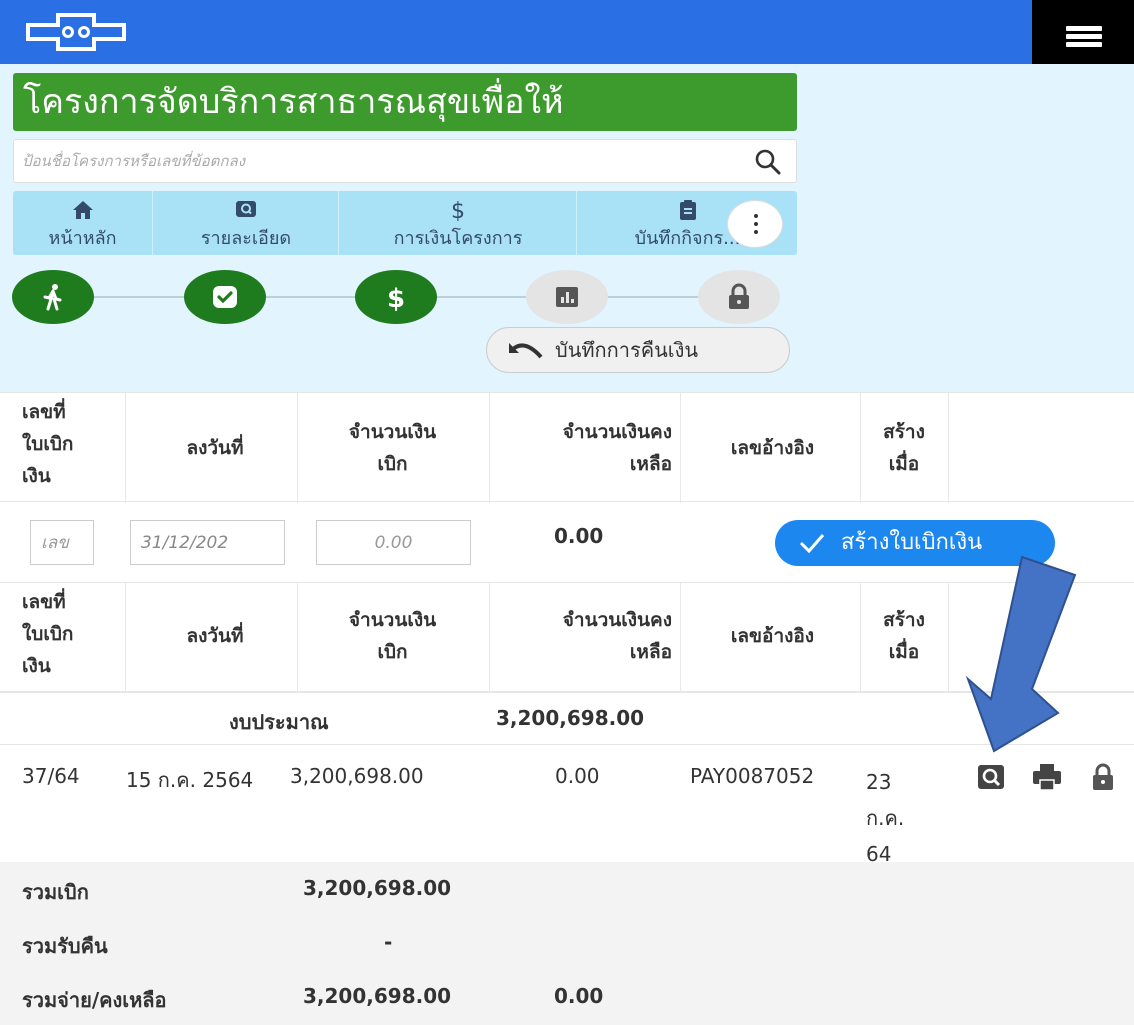 The height and width of the screenshot is (1025, 1134). What do you see at coordinates (190, 780) in the screenshot?
I see `row-date: 15 ก.ค. 2564` at bounding box center [190, 780].